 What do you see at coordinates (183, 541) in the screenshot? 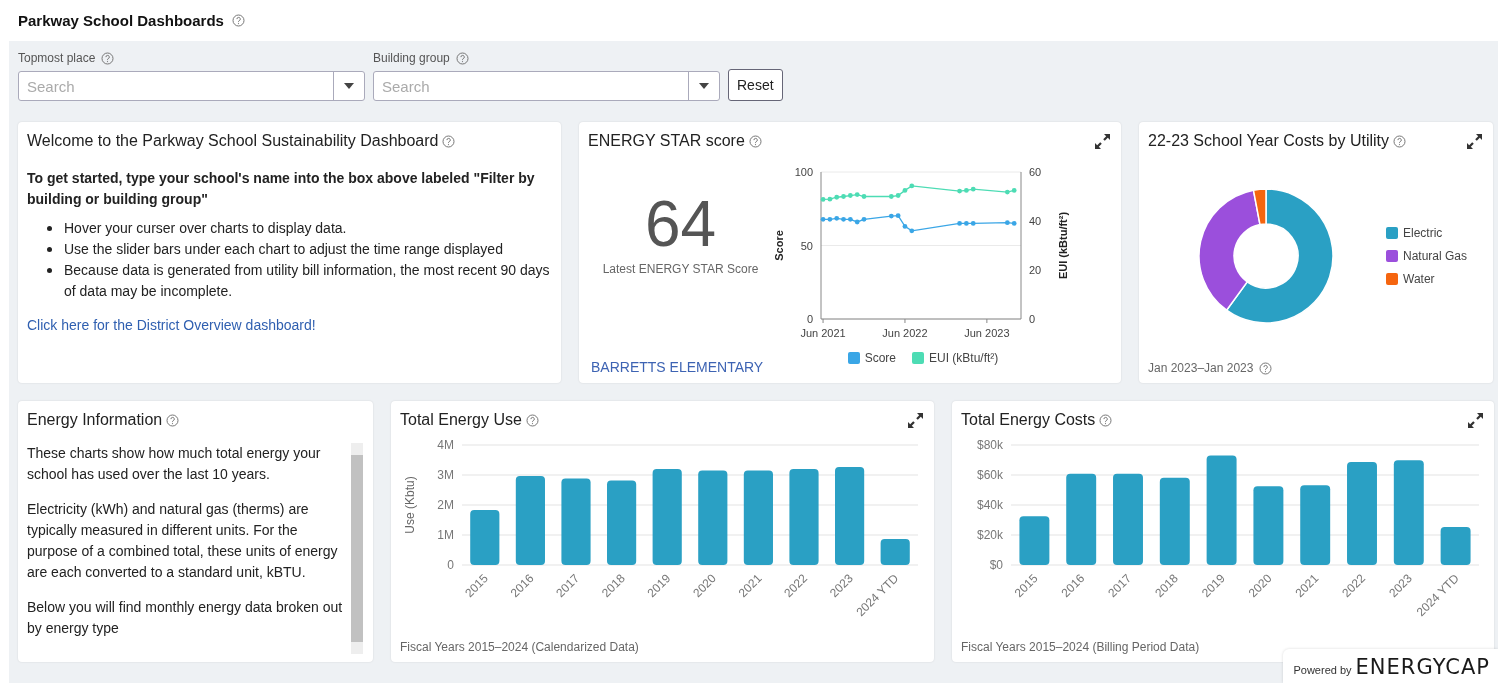
I see `info-paragraph: Electricity (kWh) and natural gas (therms) are typically measured in different units. For the purpose of a combined total, these units of energy are each converted to a standard unit, kBTU.` at bounding box center [183, 541].